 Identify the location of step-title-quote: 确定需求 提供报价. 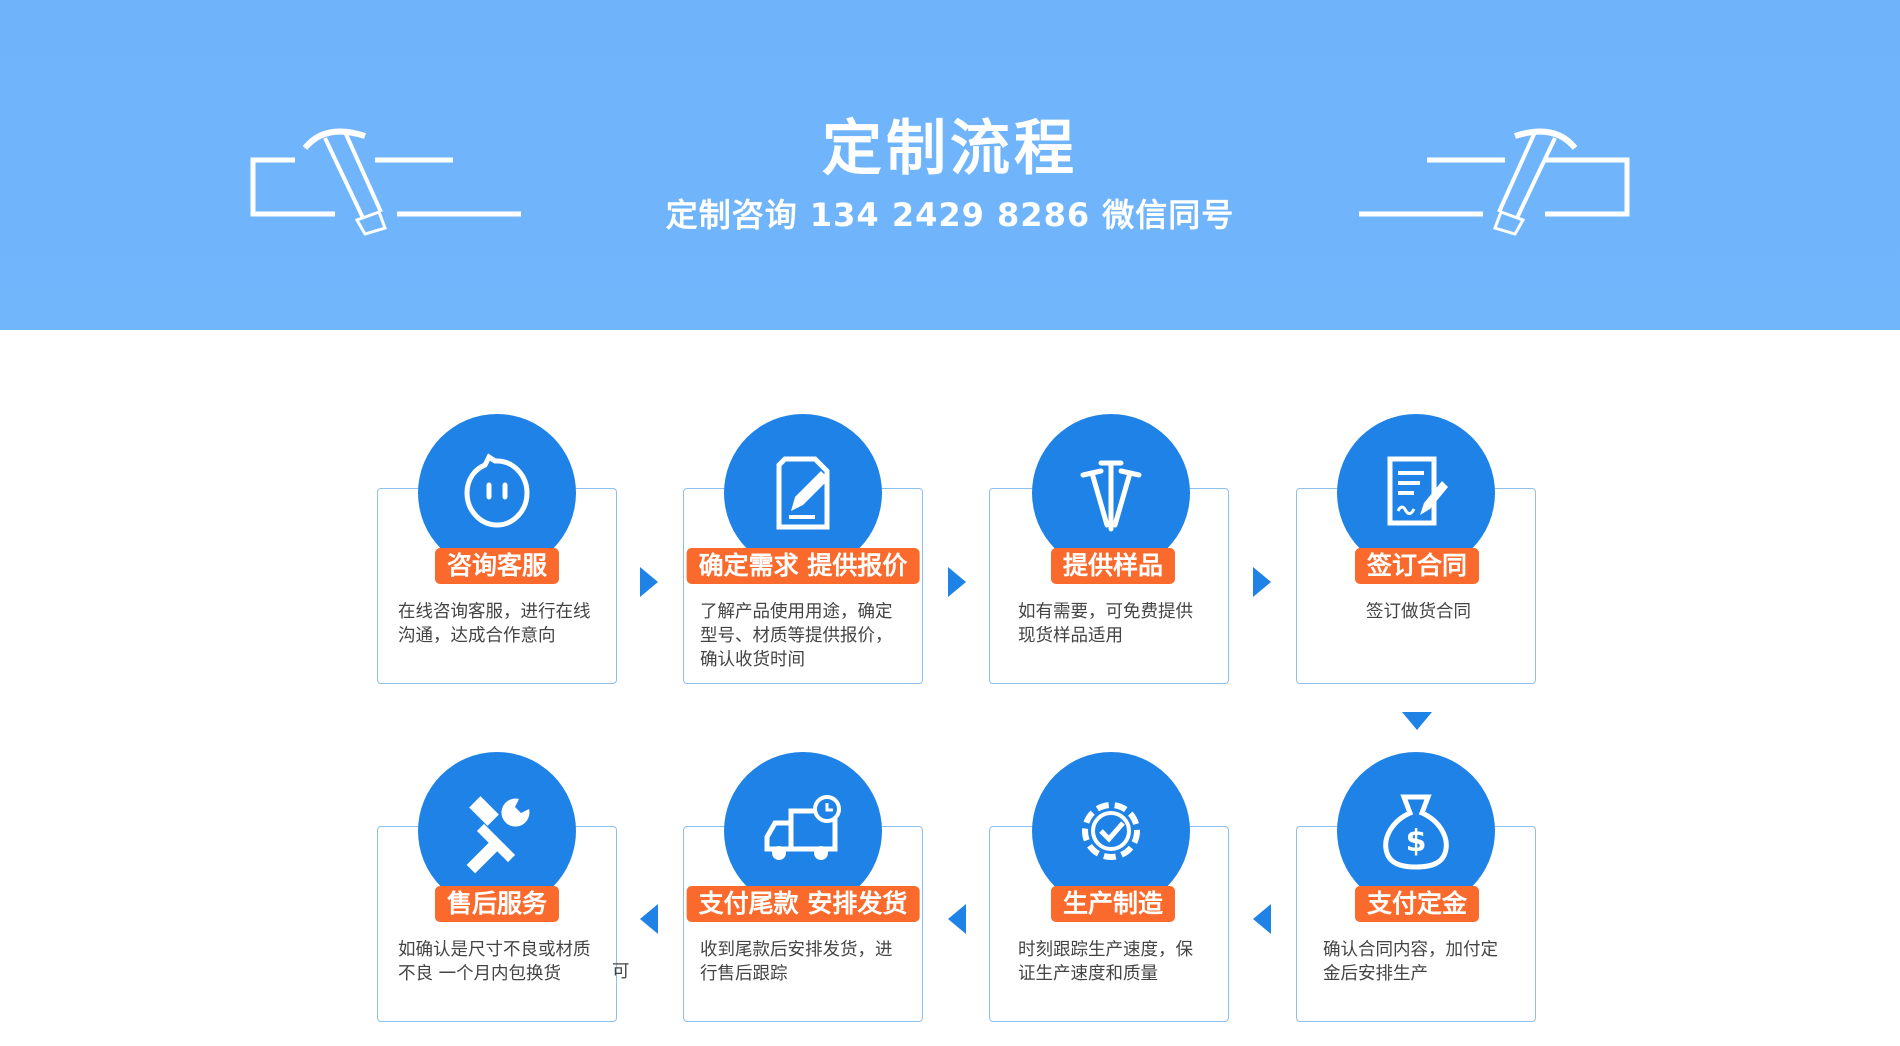
(803, 566).